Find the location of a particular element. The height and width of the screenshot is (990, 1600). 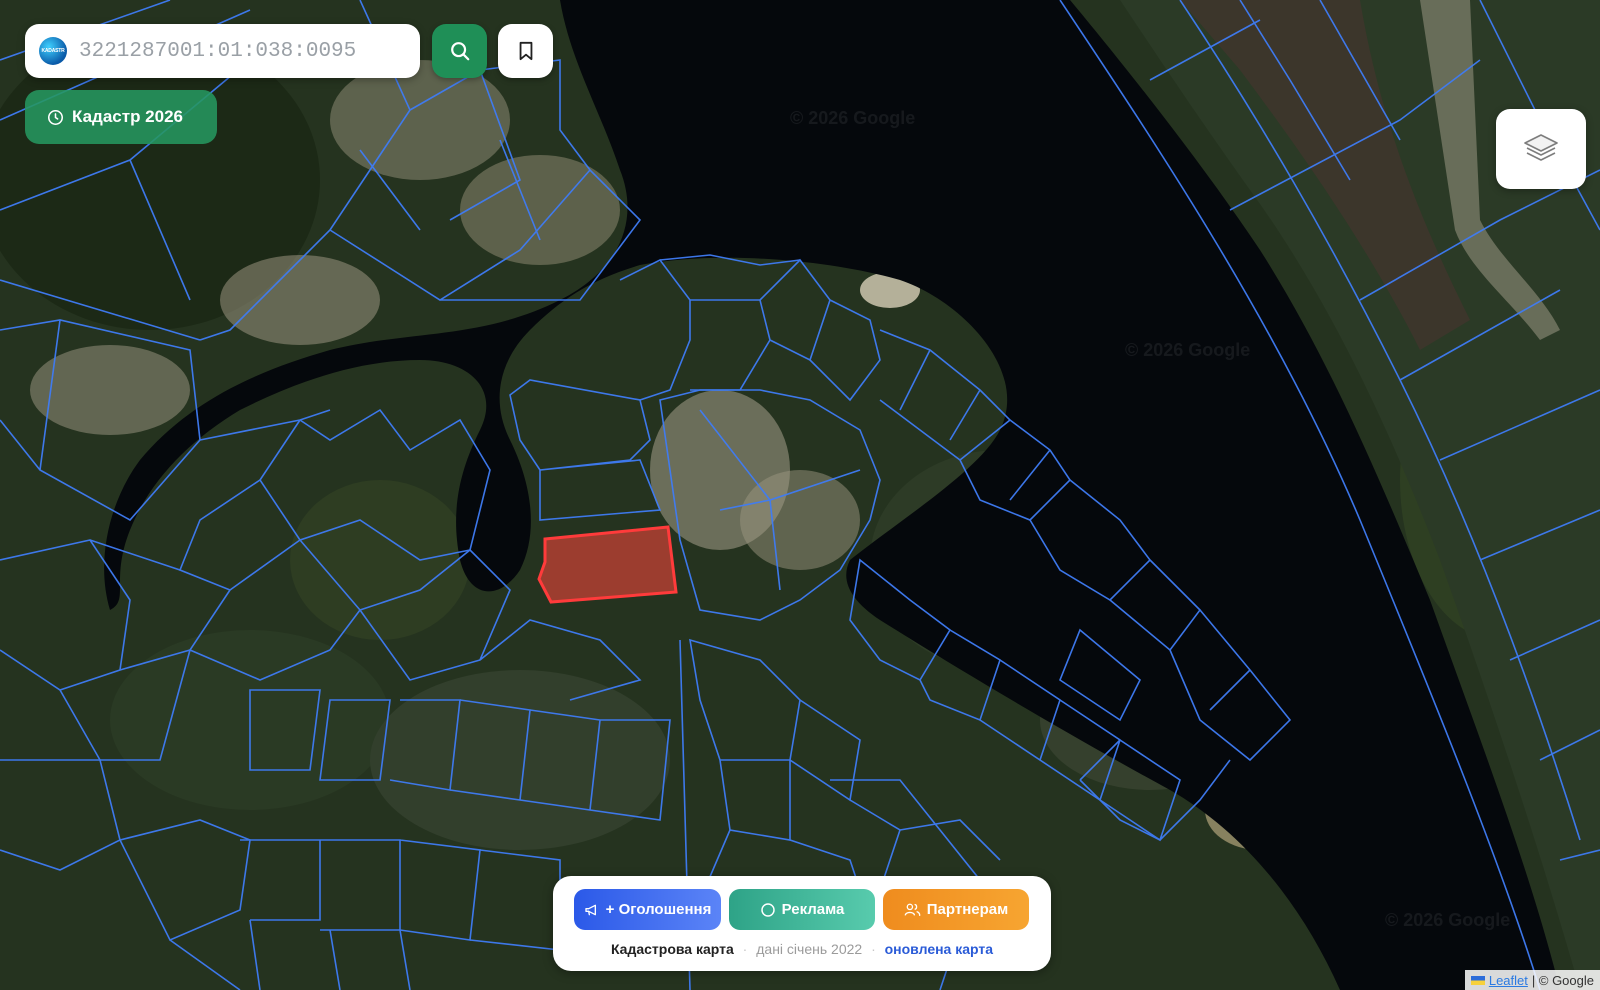

map-title: Кадастрова карта is located at coordinates (672, 949).